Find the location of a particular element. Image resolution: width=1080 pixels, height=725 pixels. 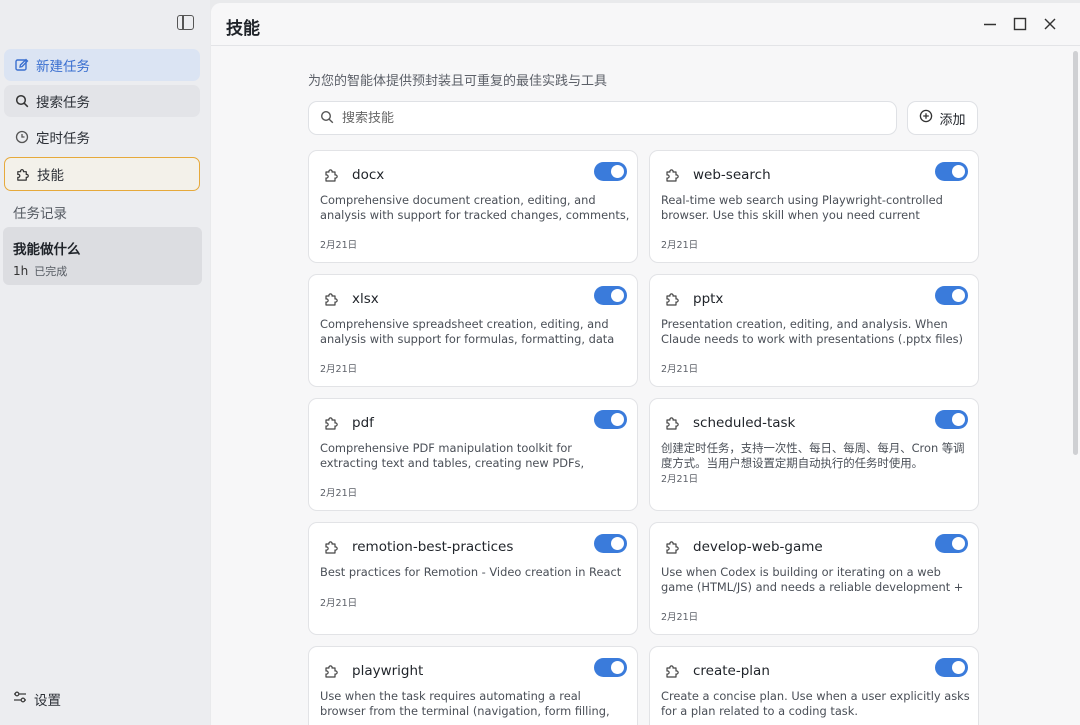

task-title: 我能做什么 is located at coordinates (47, 250).